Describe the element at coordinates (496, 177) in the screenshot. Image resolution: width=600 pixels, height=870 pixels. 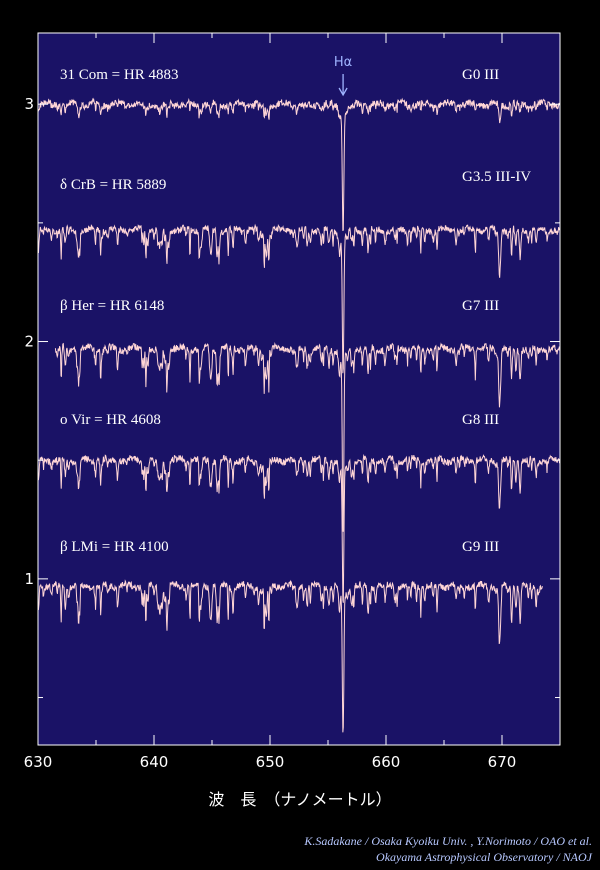
I see `spectral-type-label: G3.5 III-IV` at that location.